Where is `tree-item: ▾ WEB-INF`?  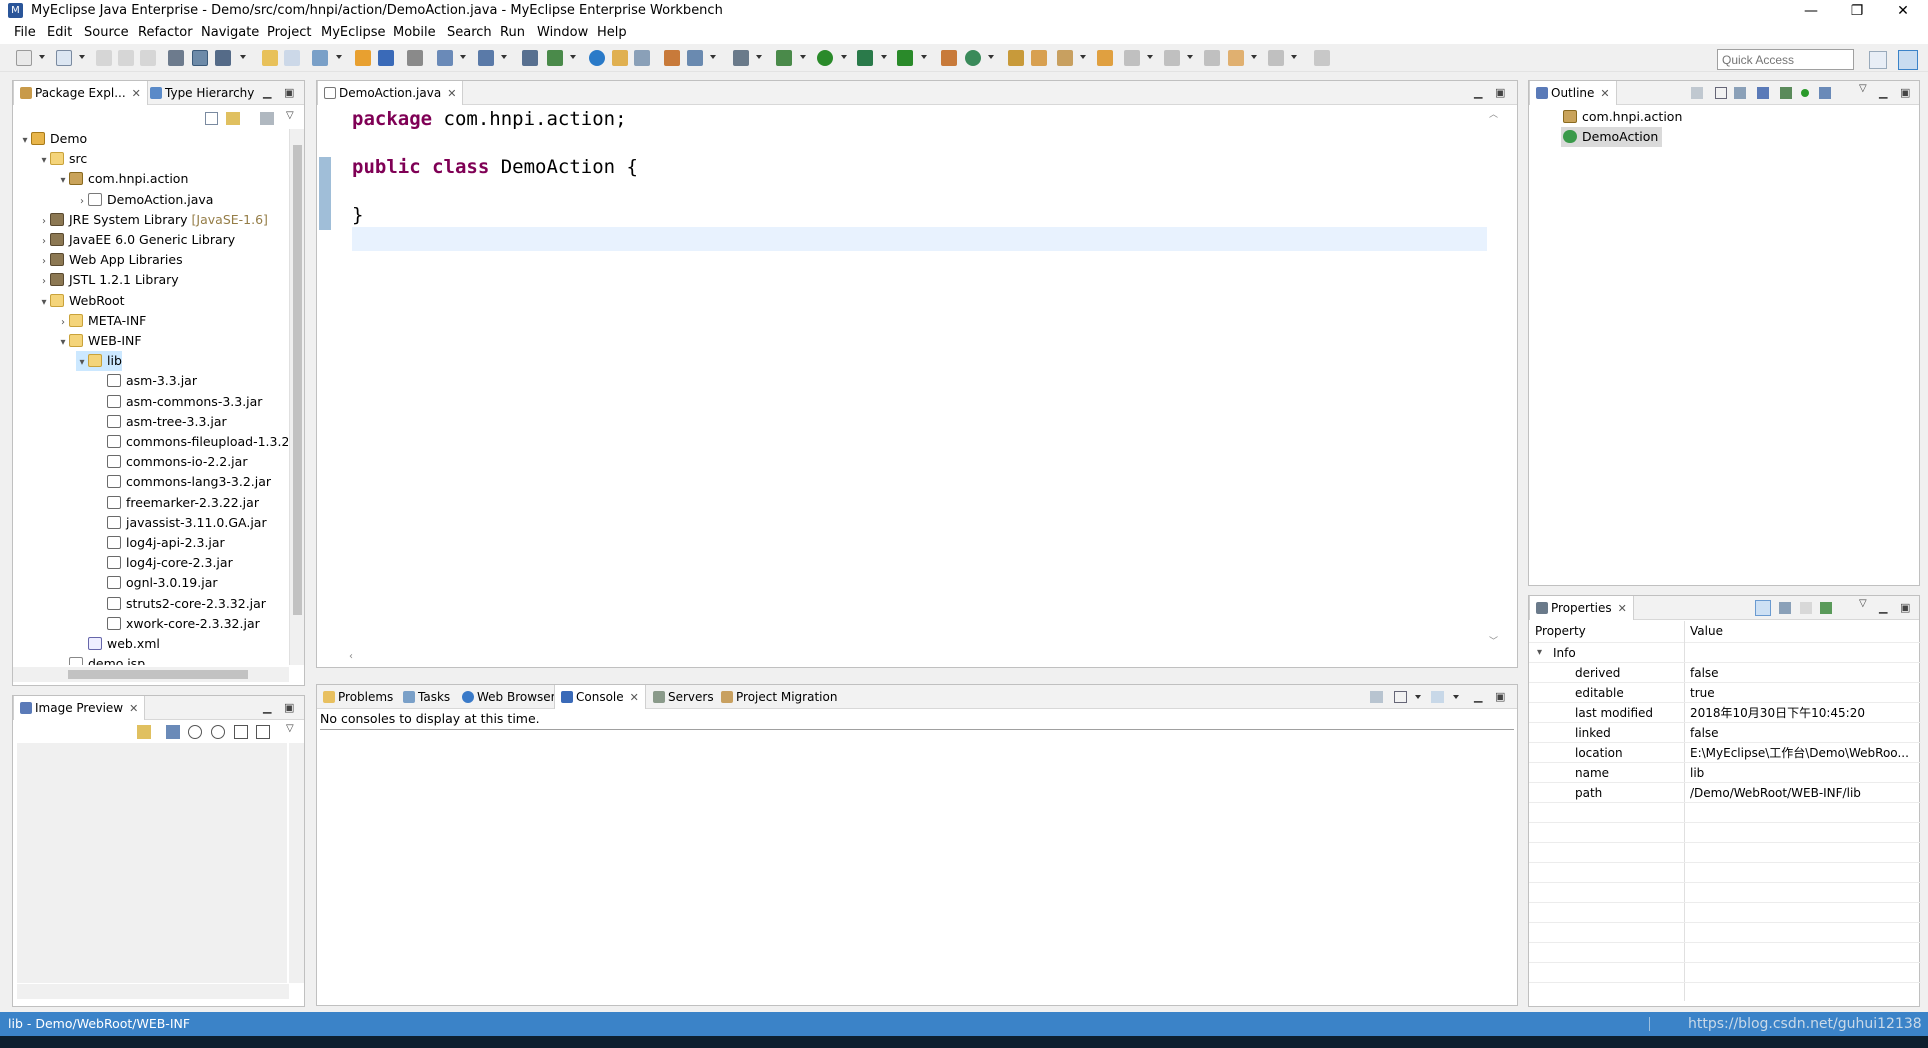
tree-item: ▾ WEB-INF is located at coordinates (99, 342).